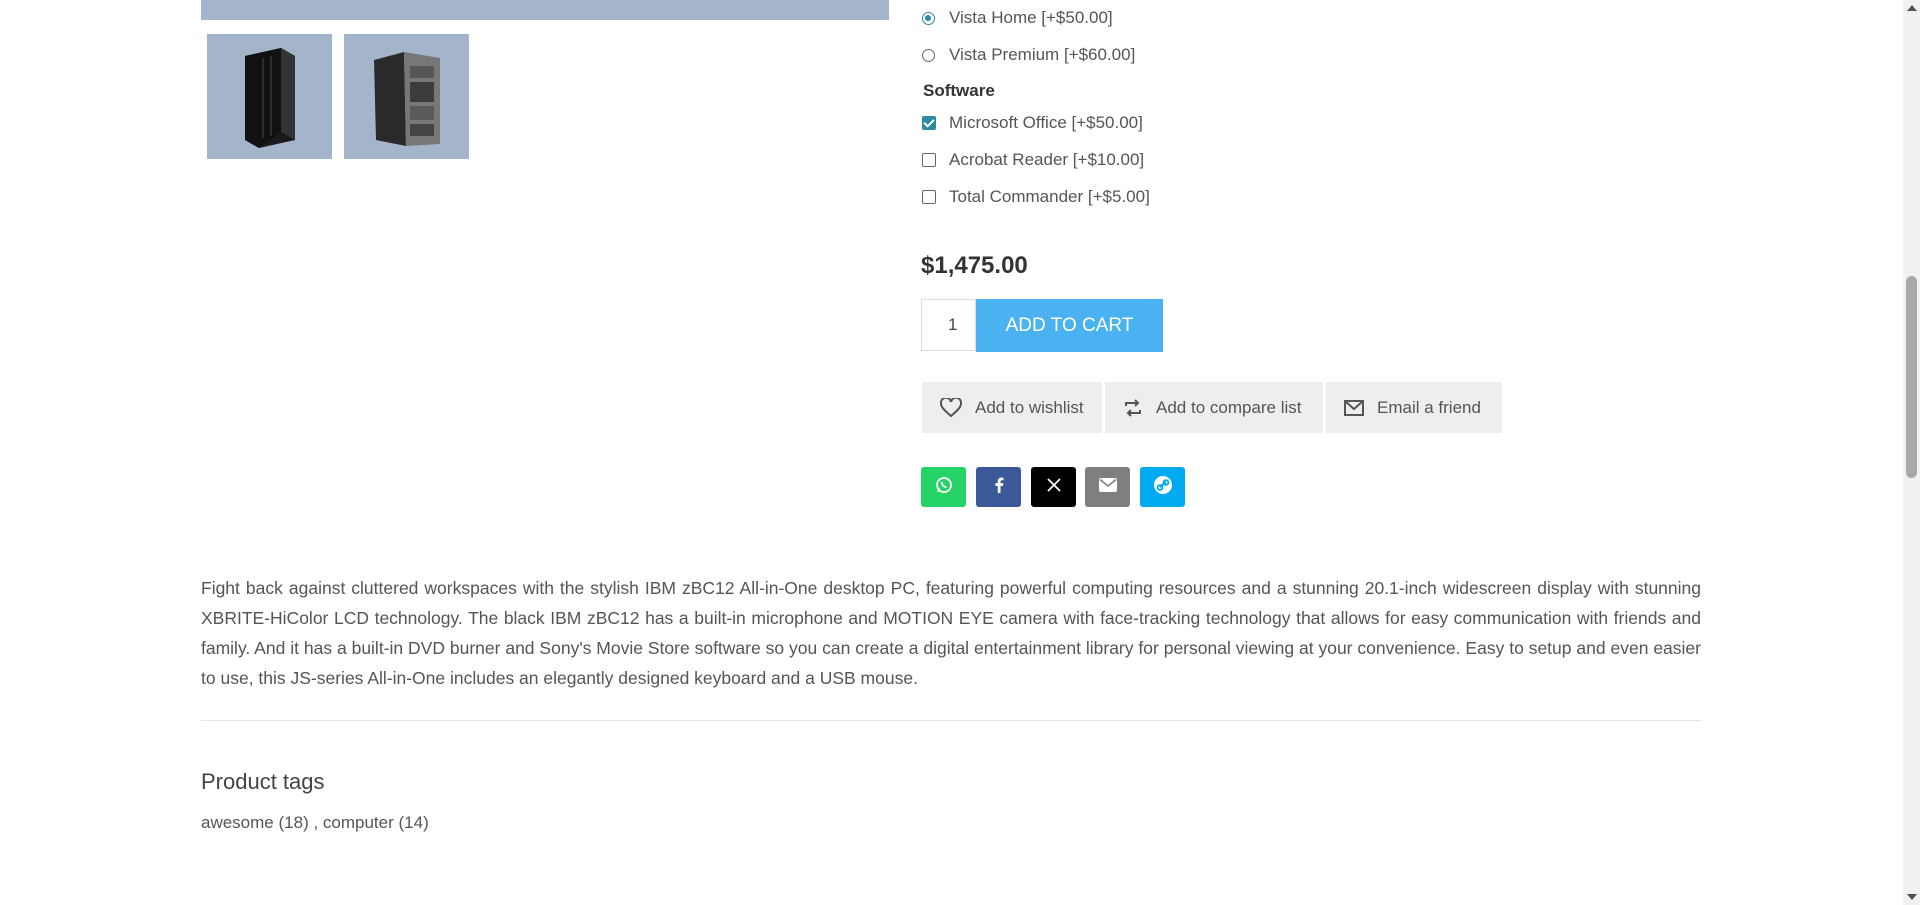 The width and height of the screenshot is (1920, 905). Describe the element at coordinates (263, 781) in the screenshot. I see `product-tags-title: Product tags` at that location.